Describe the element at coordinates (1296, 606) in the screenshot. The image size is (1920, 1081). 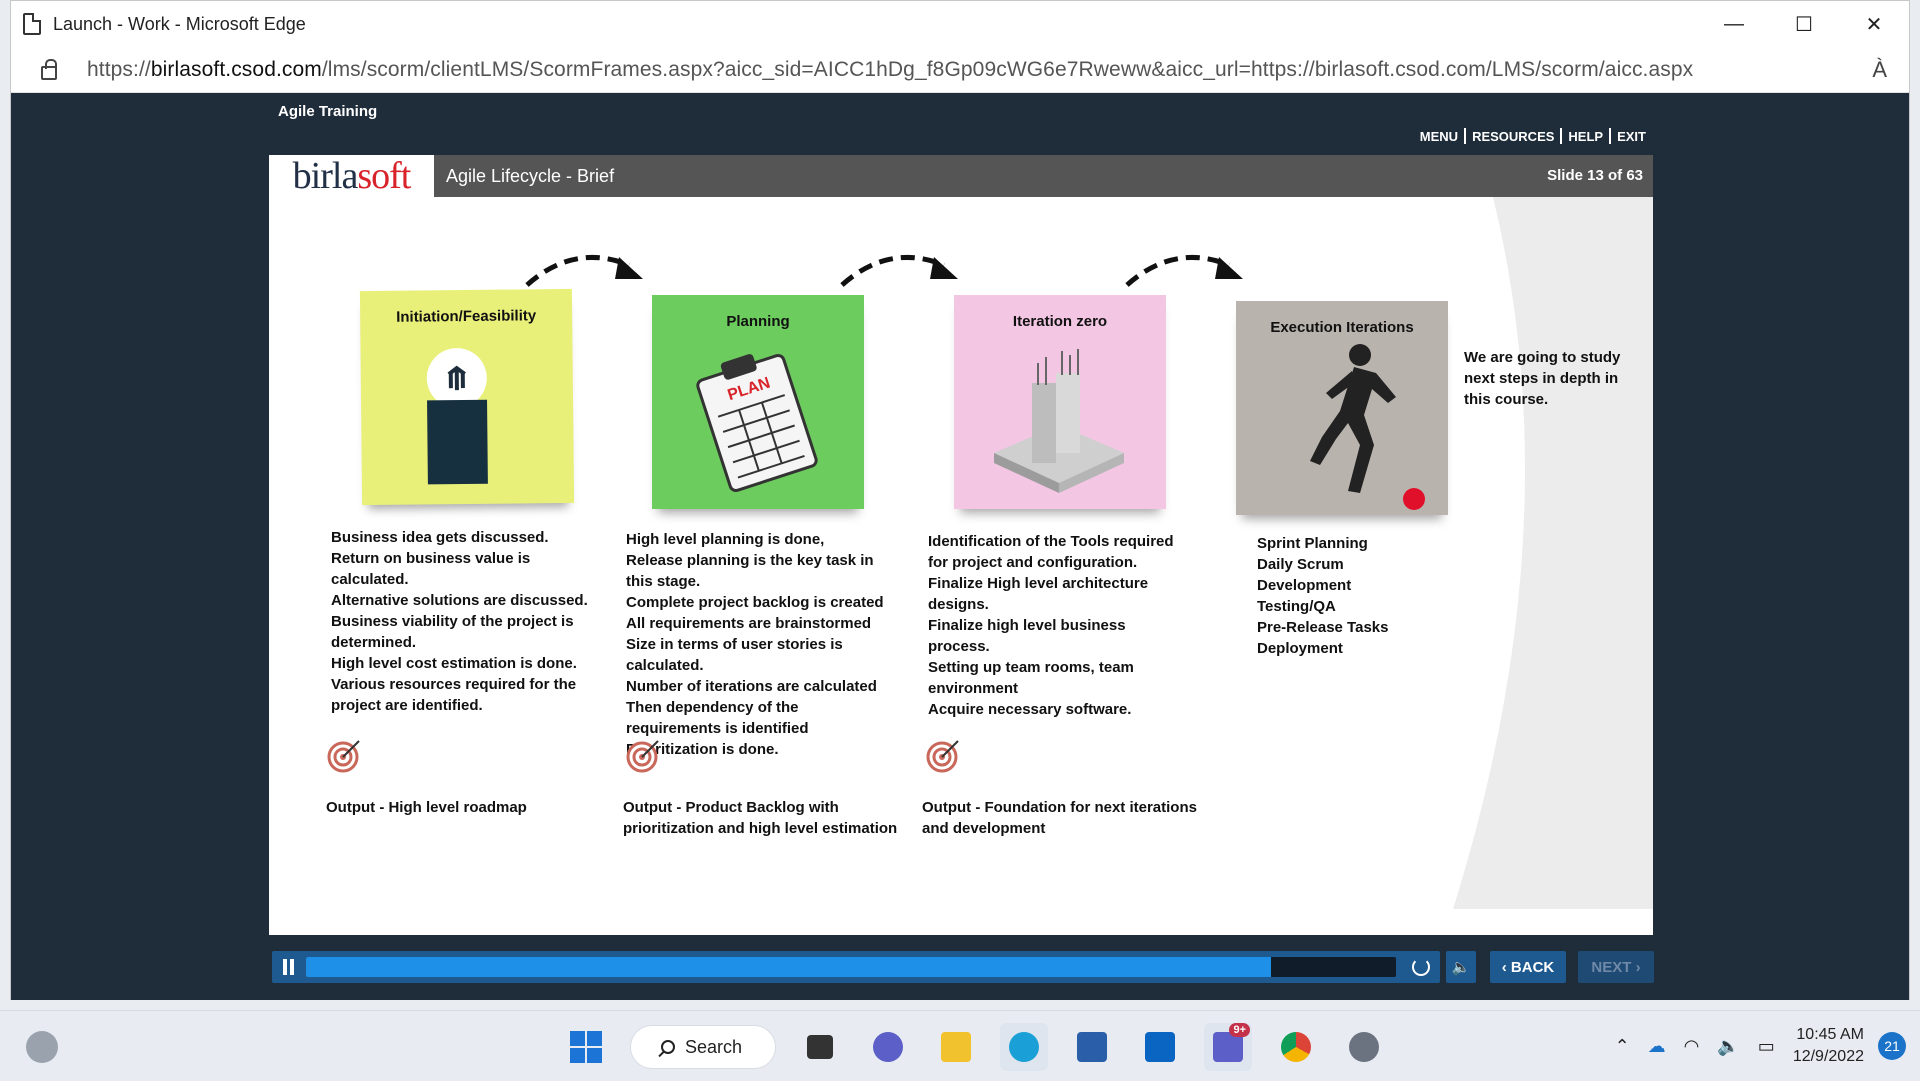
I see `step-line: Testing/QA` at that location.